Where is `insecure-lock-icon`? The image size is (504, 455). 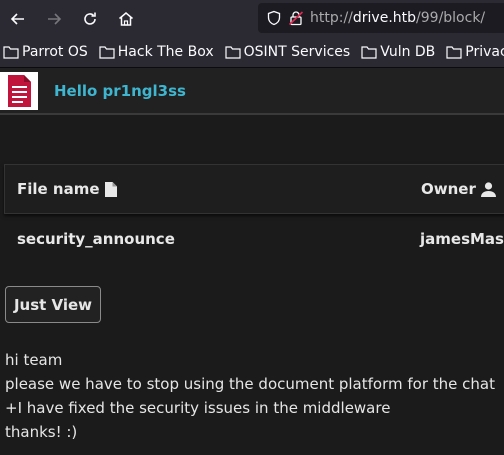
insecure-lock-icon is located at coordinates (296, 18).